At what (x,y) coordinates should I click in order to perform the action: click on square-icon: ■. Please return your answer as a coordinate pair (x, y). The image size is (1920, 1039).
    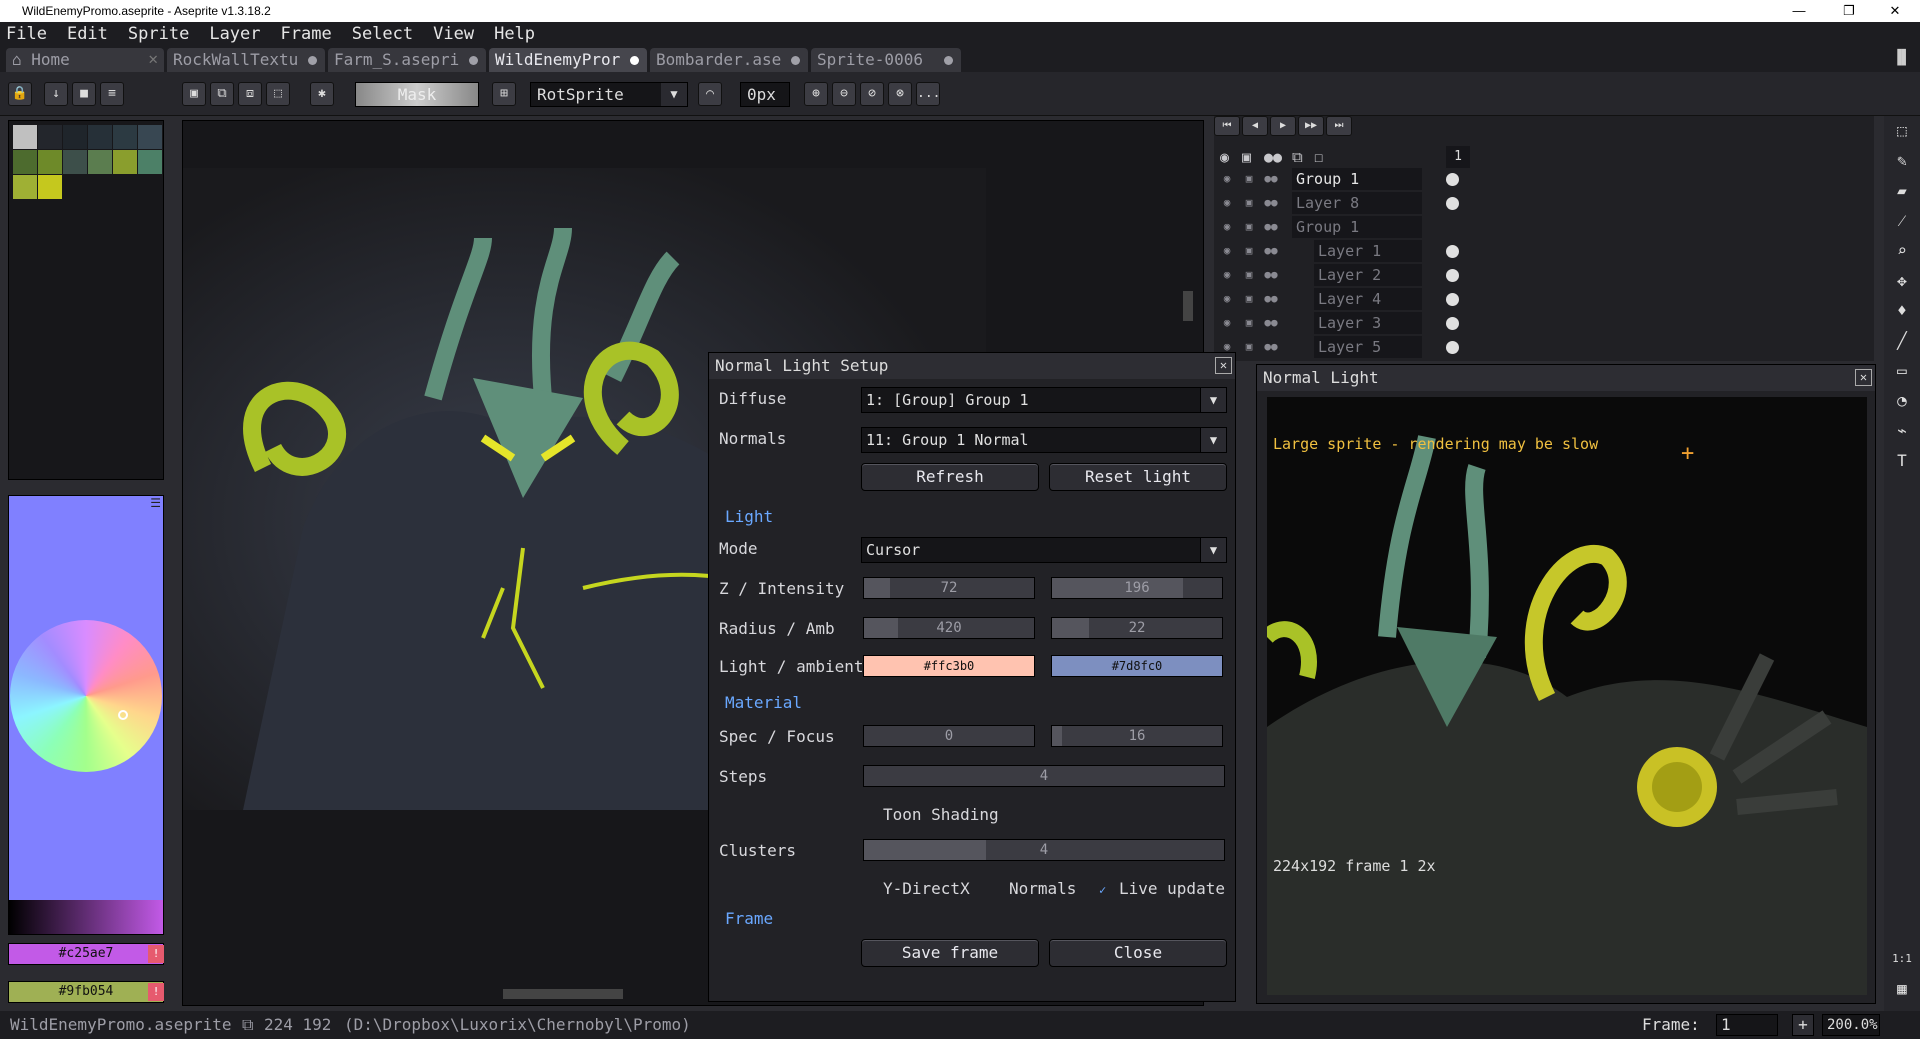
    Looking at the image, I should click on (84, 94).